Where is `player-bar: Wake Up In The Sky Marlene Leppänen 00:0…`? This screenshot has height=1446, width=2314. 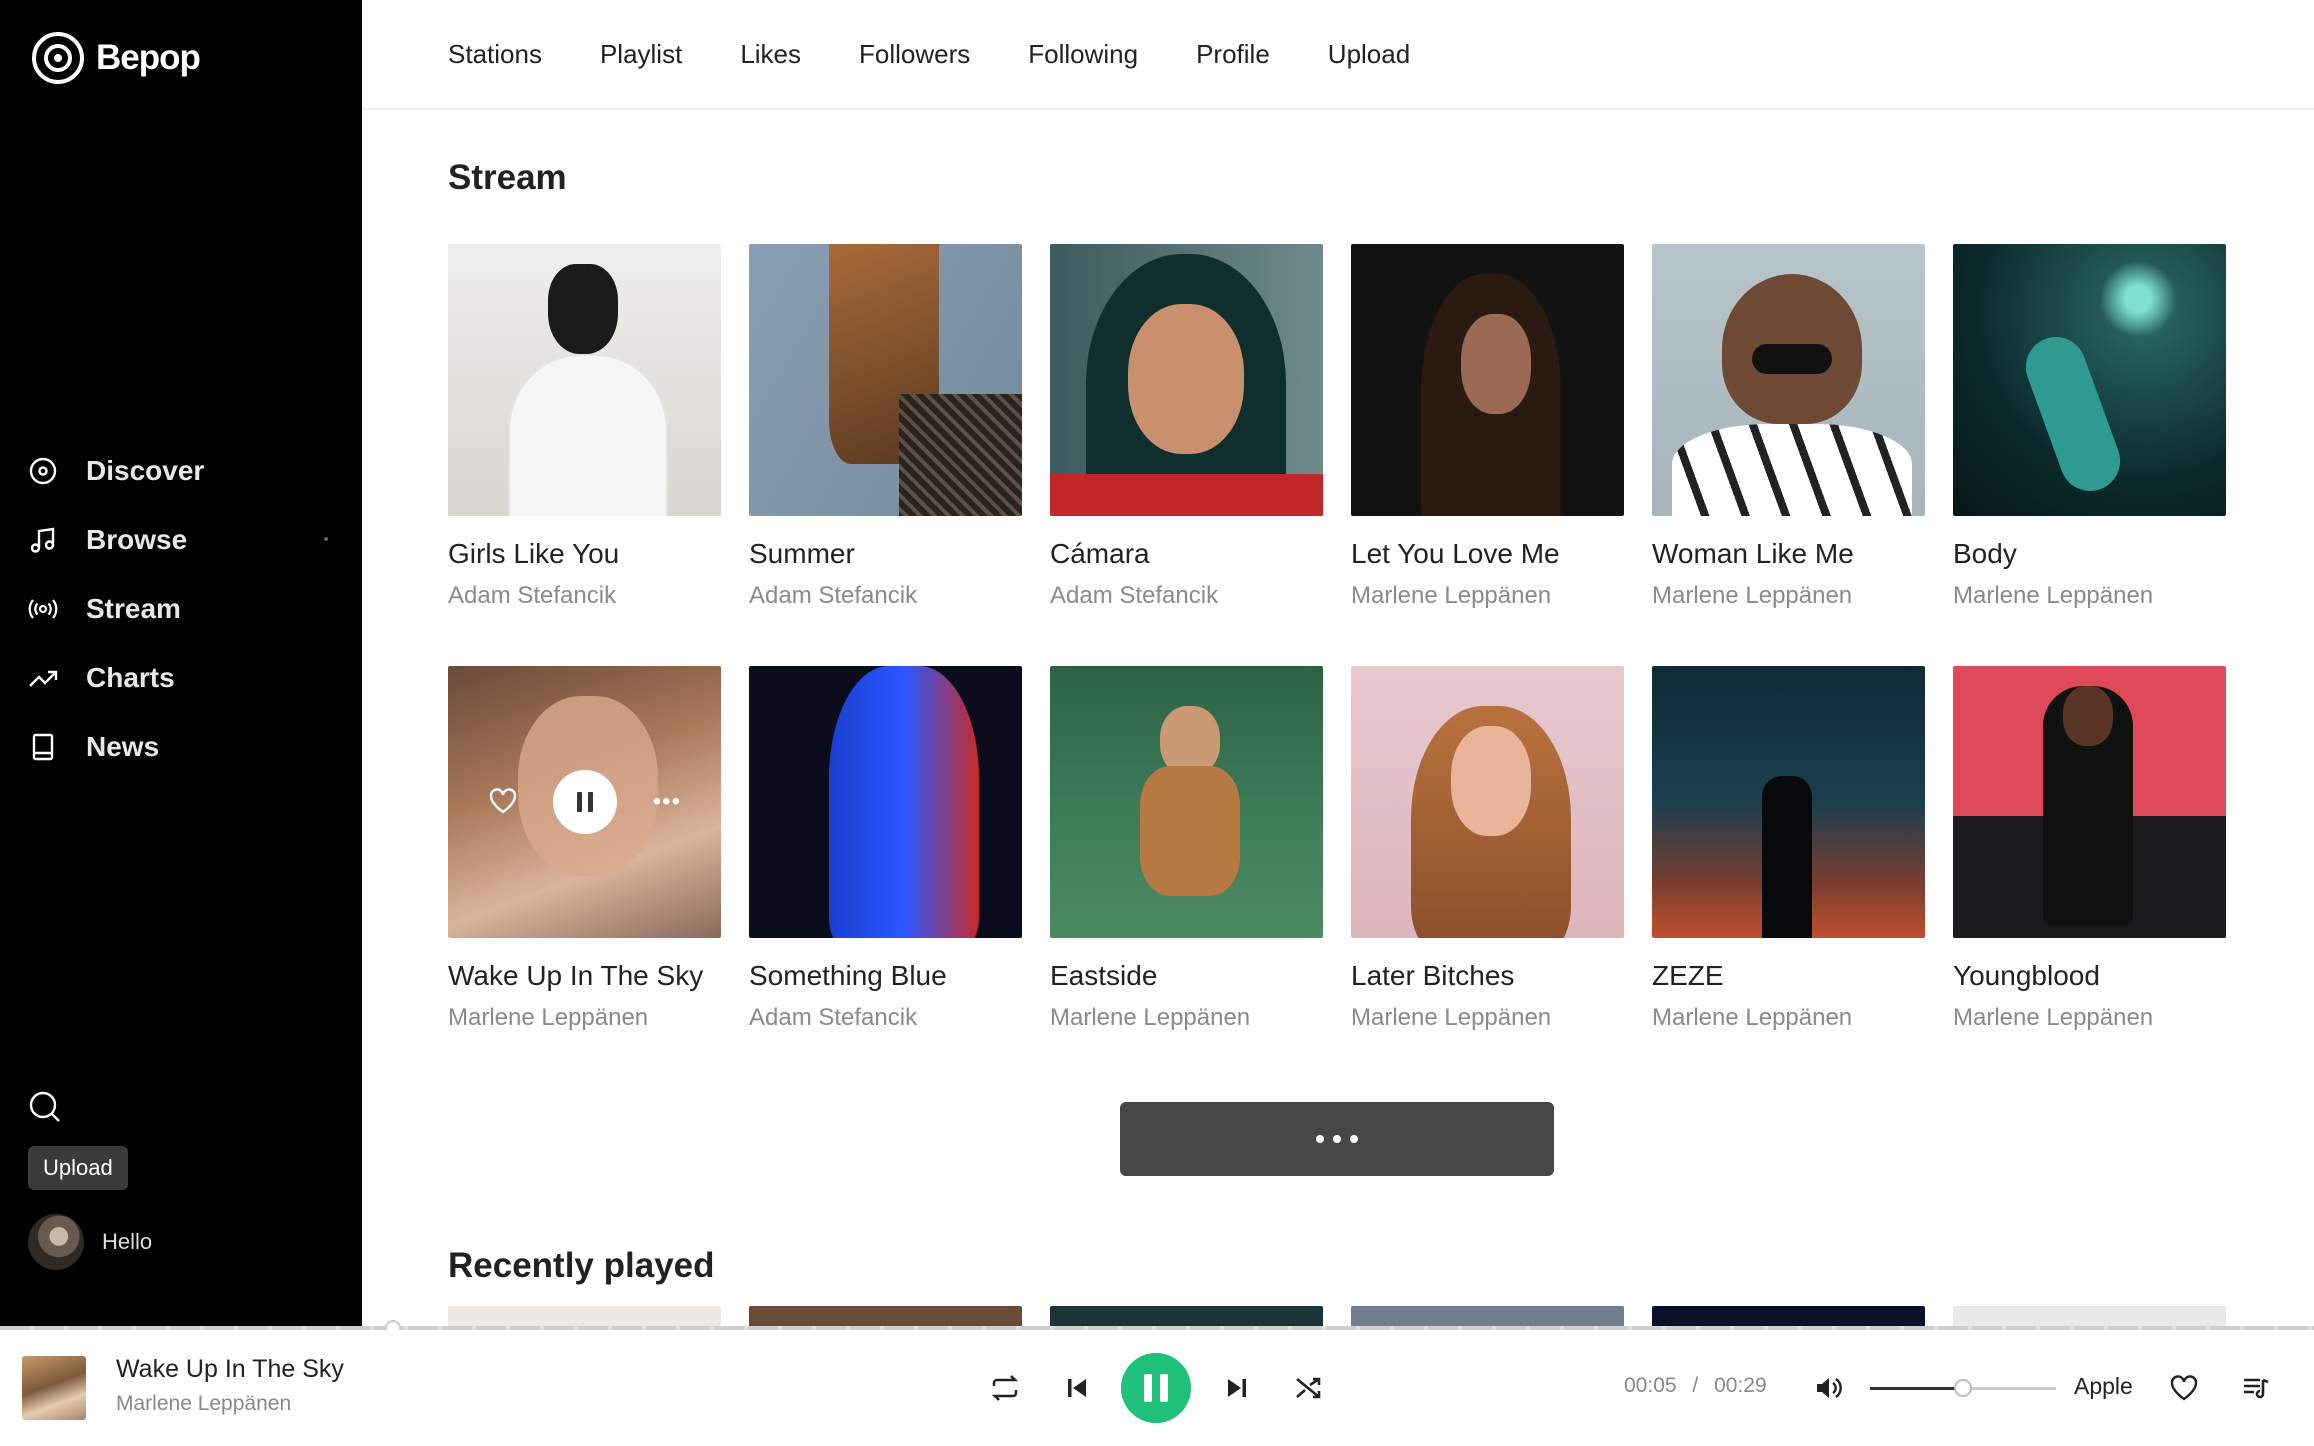 player-bar: Wake Up In The Sky Marlene Leppänen 00:0… is located at coordinates (1157, 1388).